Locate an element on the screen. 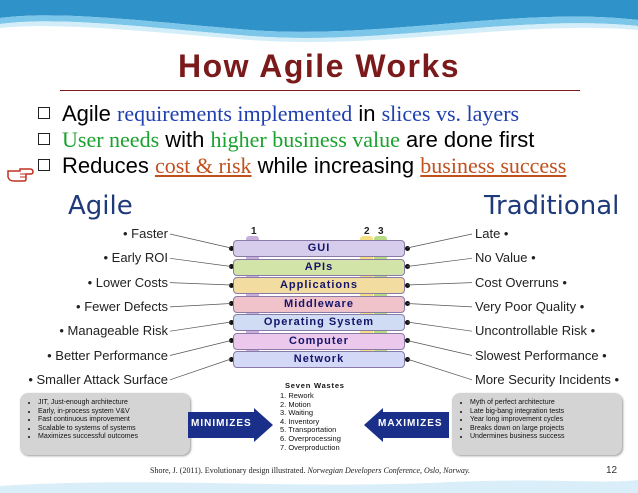  seven-wastes-title: Seven Wastes is located at coordinates (315, 385).